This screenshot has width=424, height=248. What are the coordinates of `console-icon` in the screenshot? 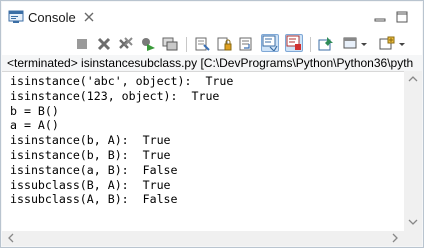 It's located at (16, 16).